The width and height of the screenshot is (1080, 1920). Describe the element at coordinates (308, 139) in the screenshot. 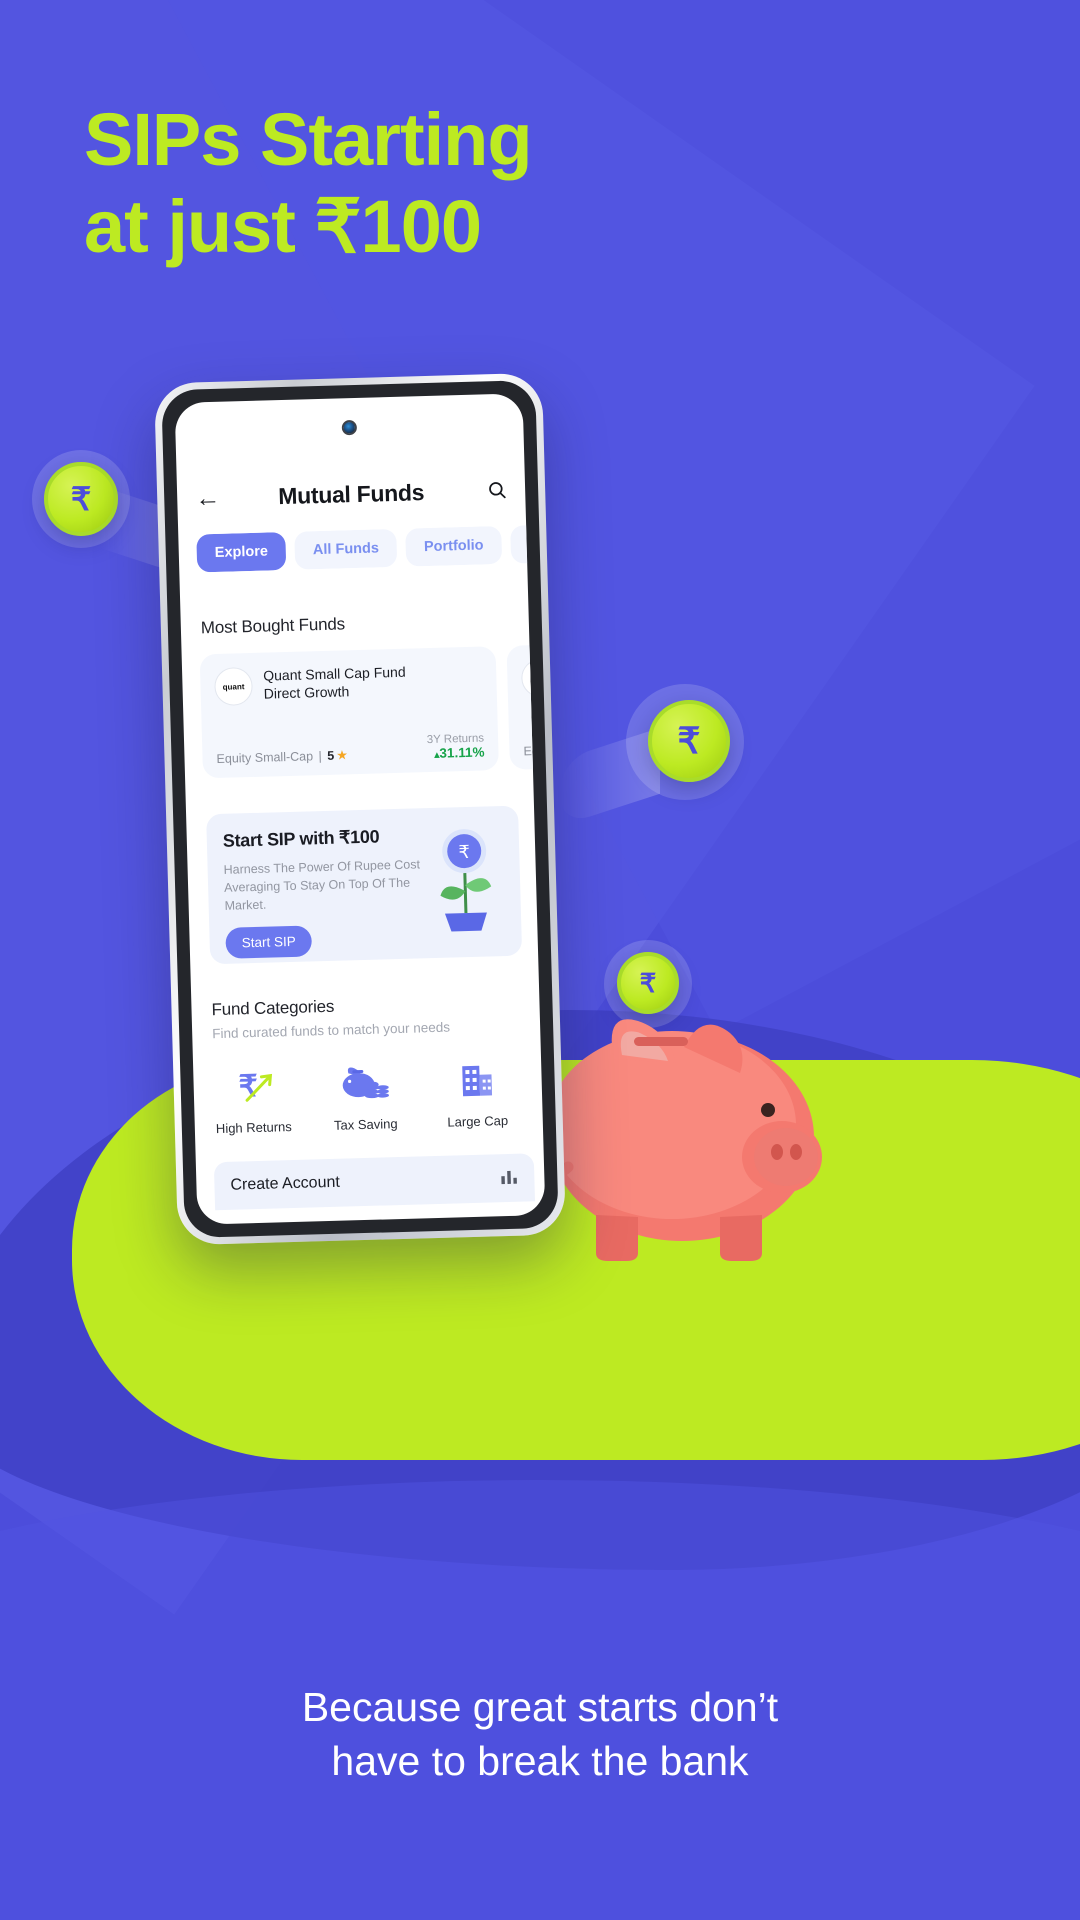

I see `headline-line-1: SIPs Starting` at that location.